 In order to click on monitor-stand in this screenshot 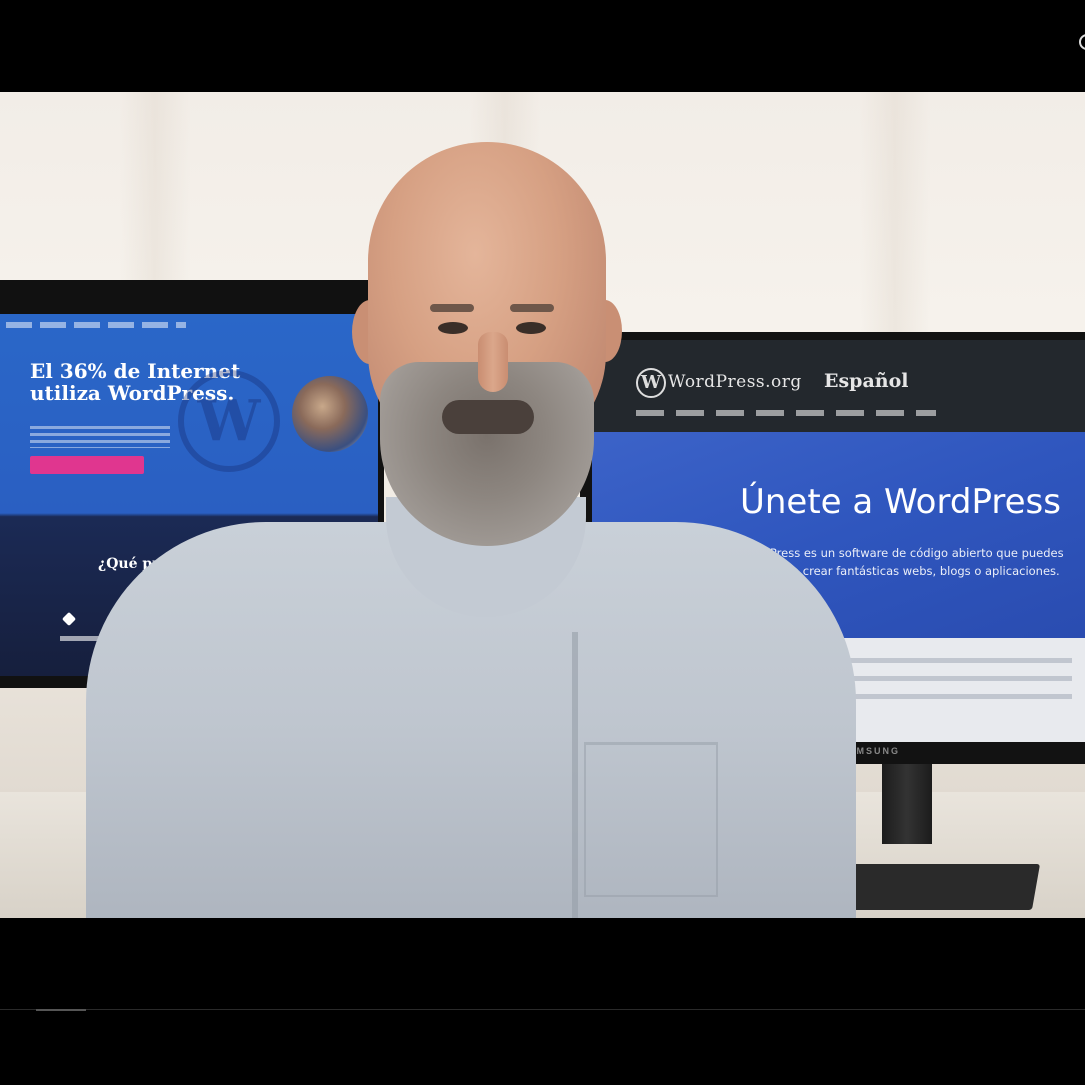, I will do `click(907, 804)`.